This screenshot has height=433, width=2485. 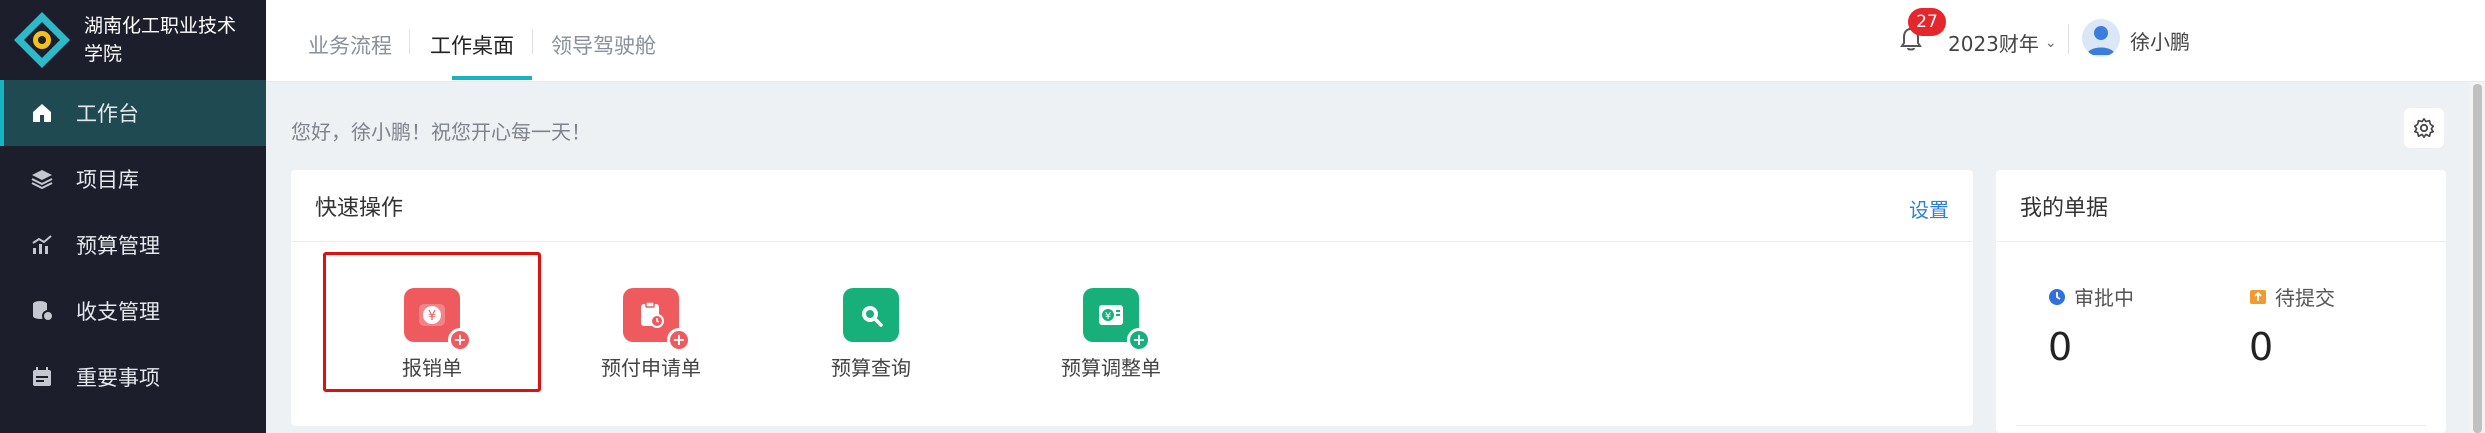 I want to click on notification-badge: 27, so click(x=1927, y=22).